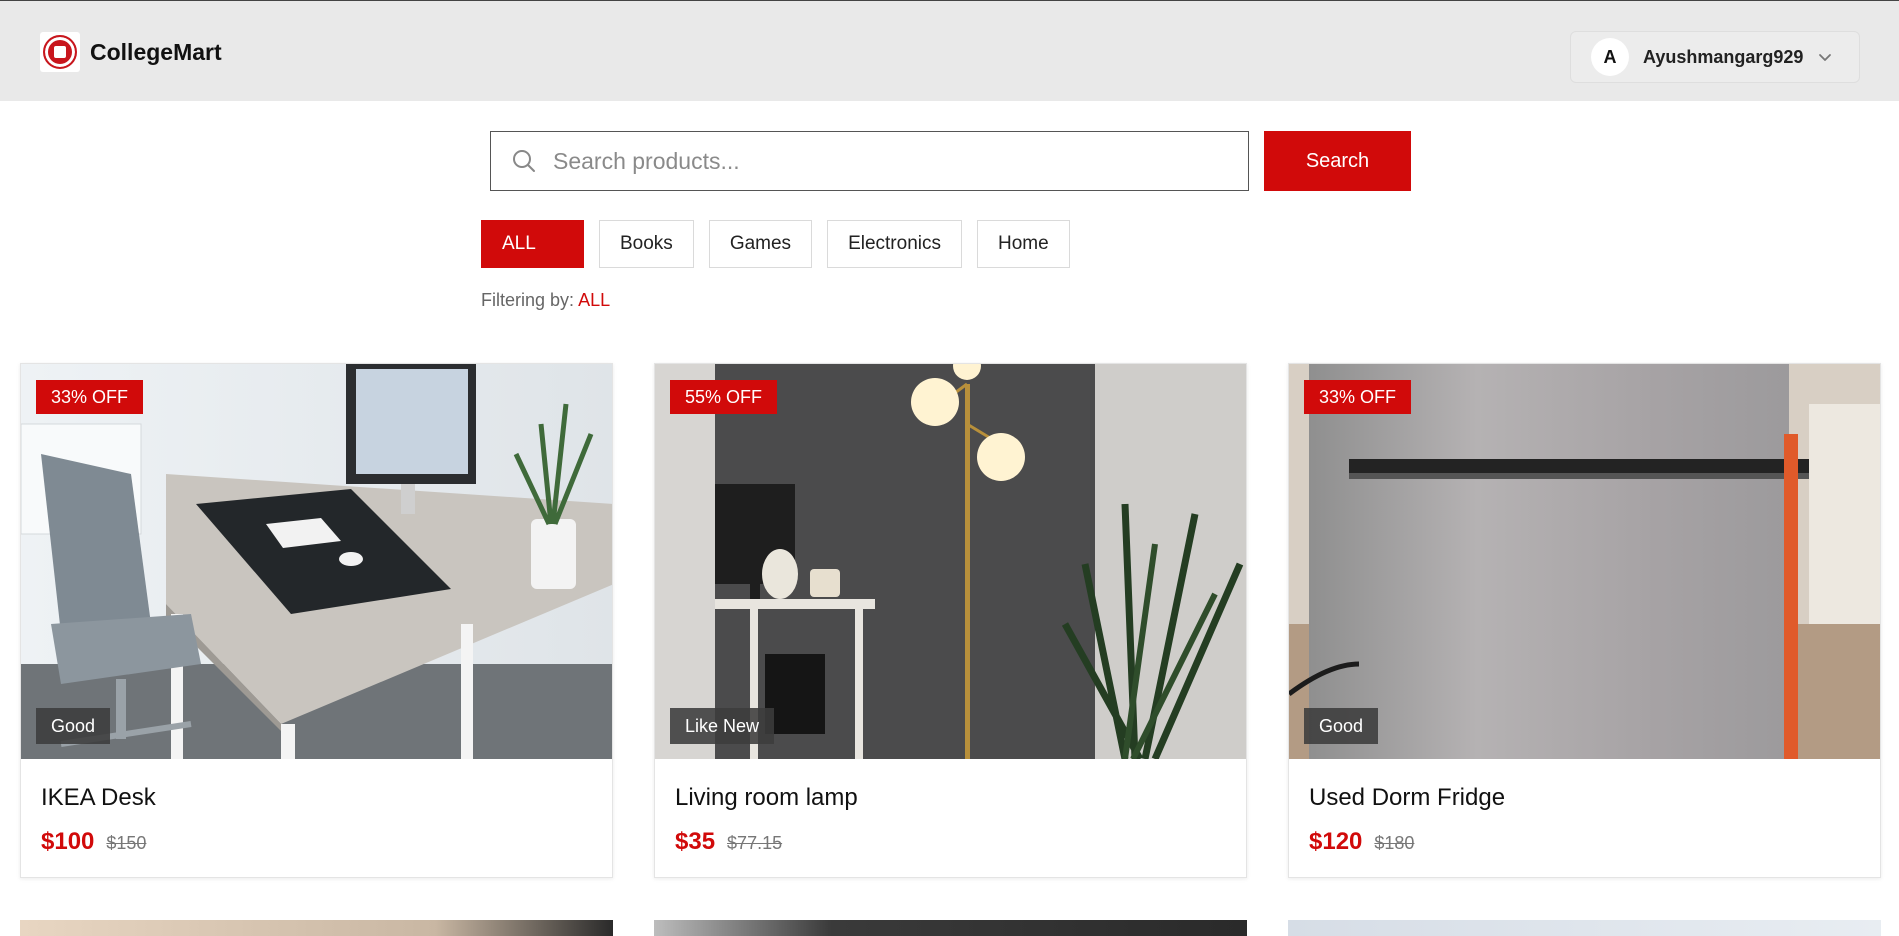  I want to click on product-title: IKEA Desk, so click(98, 798).